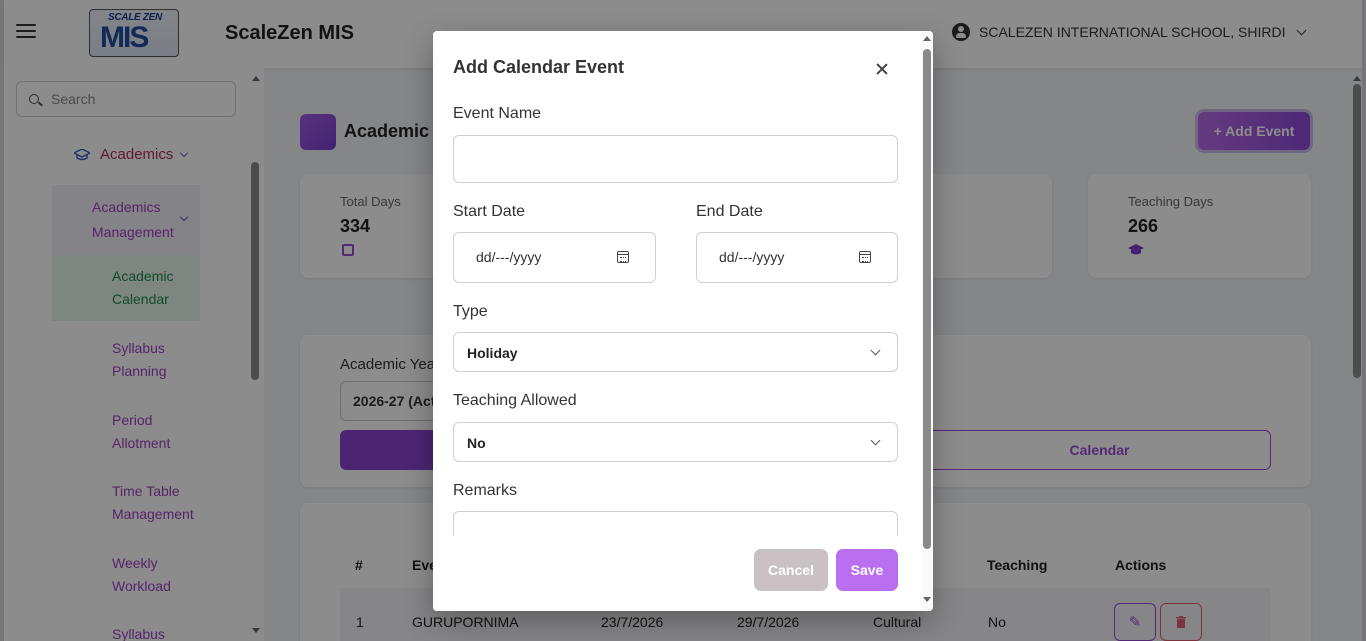 Image resolution: width=1366 pixels, height=641 pixels. I want to click on start-date-input: dd/---/yyyy, so click(554, 257).